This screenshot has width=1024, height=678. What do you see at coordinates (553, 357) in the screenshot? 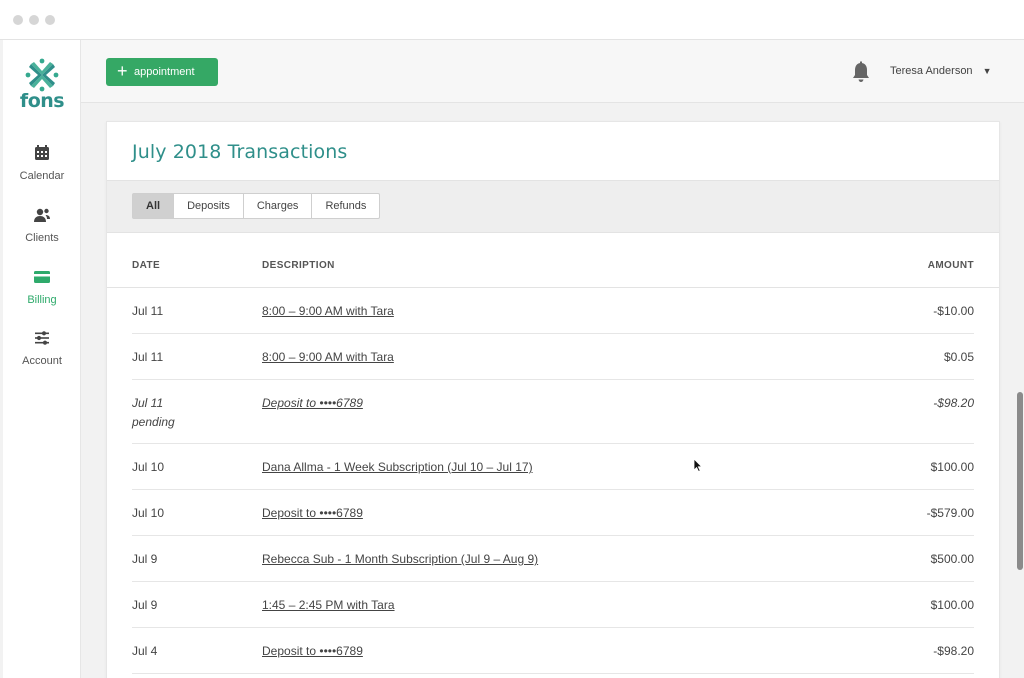
I see `table-row: Jul 11 8:00 – 9:00 AM with Tara $0.05` at bounding box center [553, 357].